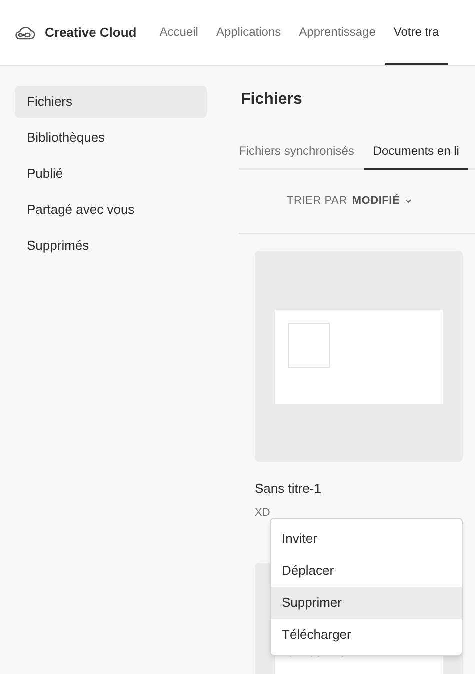  I want to click on sidebar-item: Bibliothèques, so click(111, 138).